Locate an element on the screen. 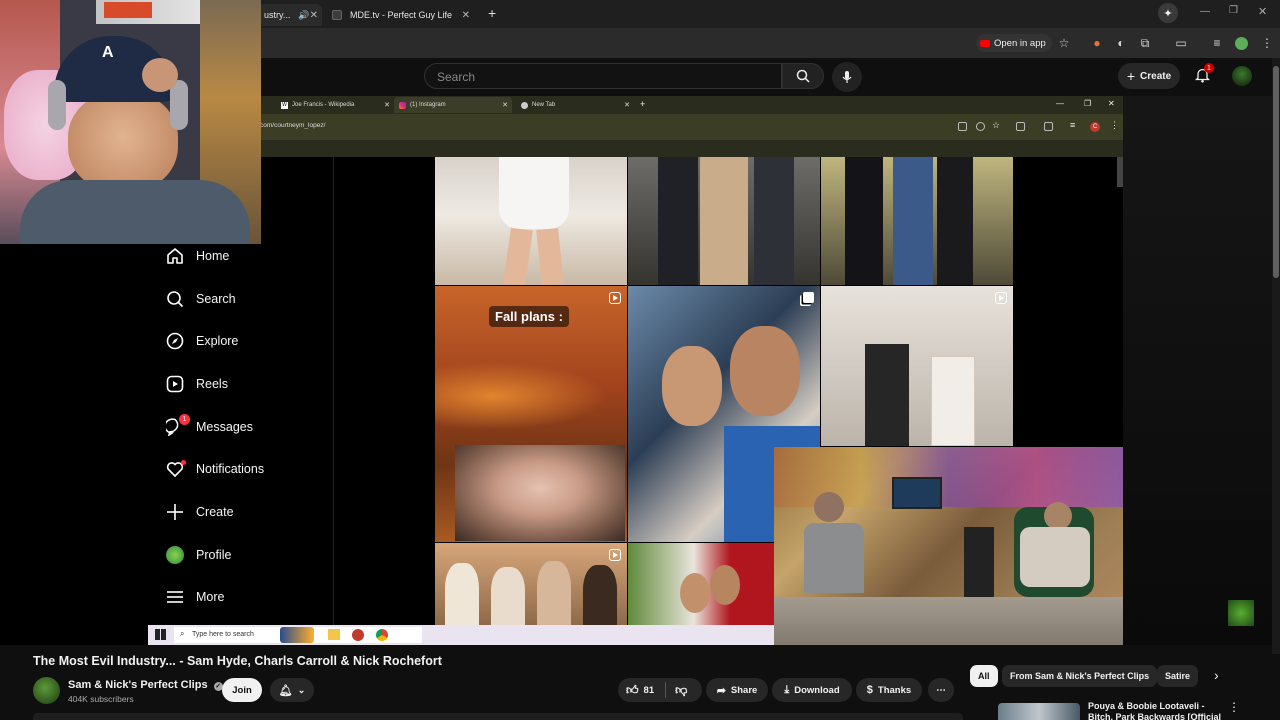 The height and width of the screenshot is (720, 1280). thumbs-down-icon: 👎︎ is located at coordinates (681, 690).